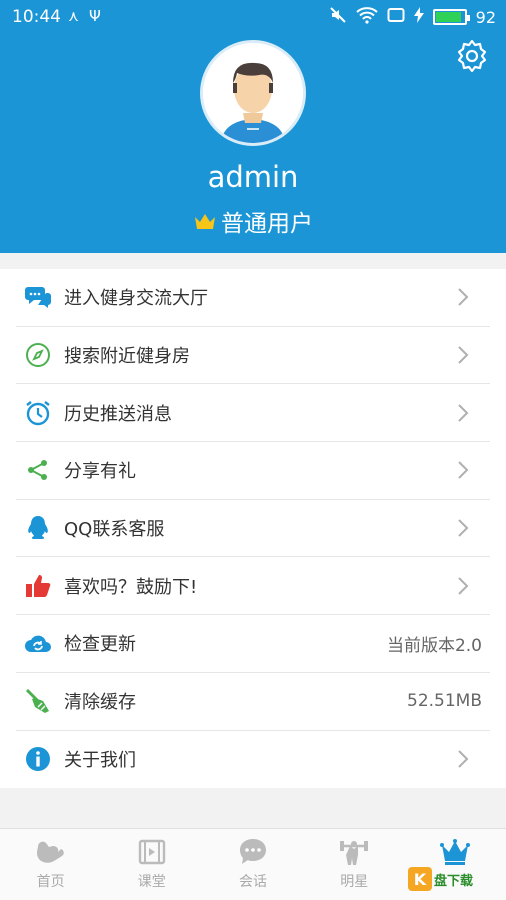  What do you see at coordinates (253, 702) in the screenshot?
I see `menu-item-clear-cache: 清除缓存 52.51MB` at bounding box center [253, 702].